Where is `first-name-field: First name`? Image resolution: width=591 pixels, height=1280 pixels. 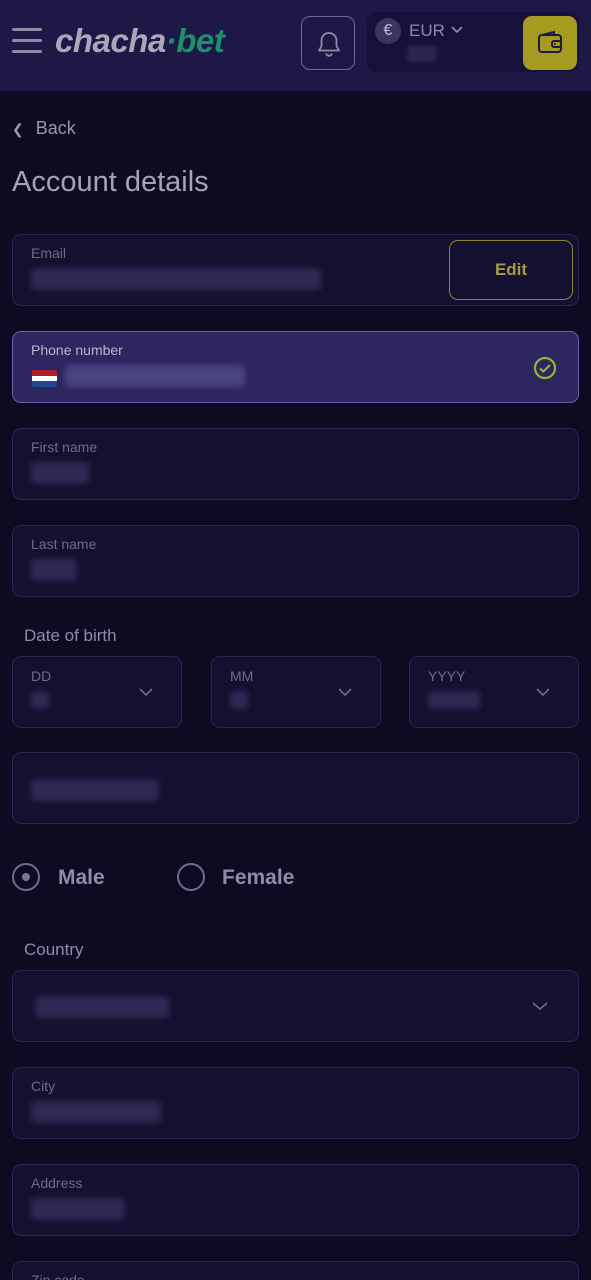 first-name-field: First name is located at coordinates (295, 464).